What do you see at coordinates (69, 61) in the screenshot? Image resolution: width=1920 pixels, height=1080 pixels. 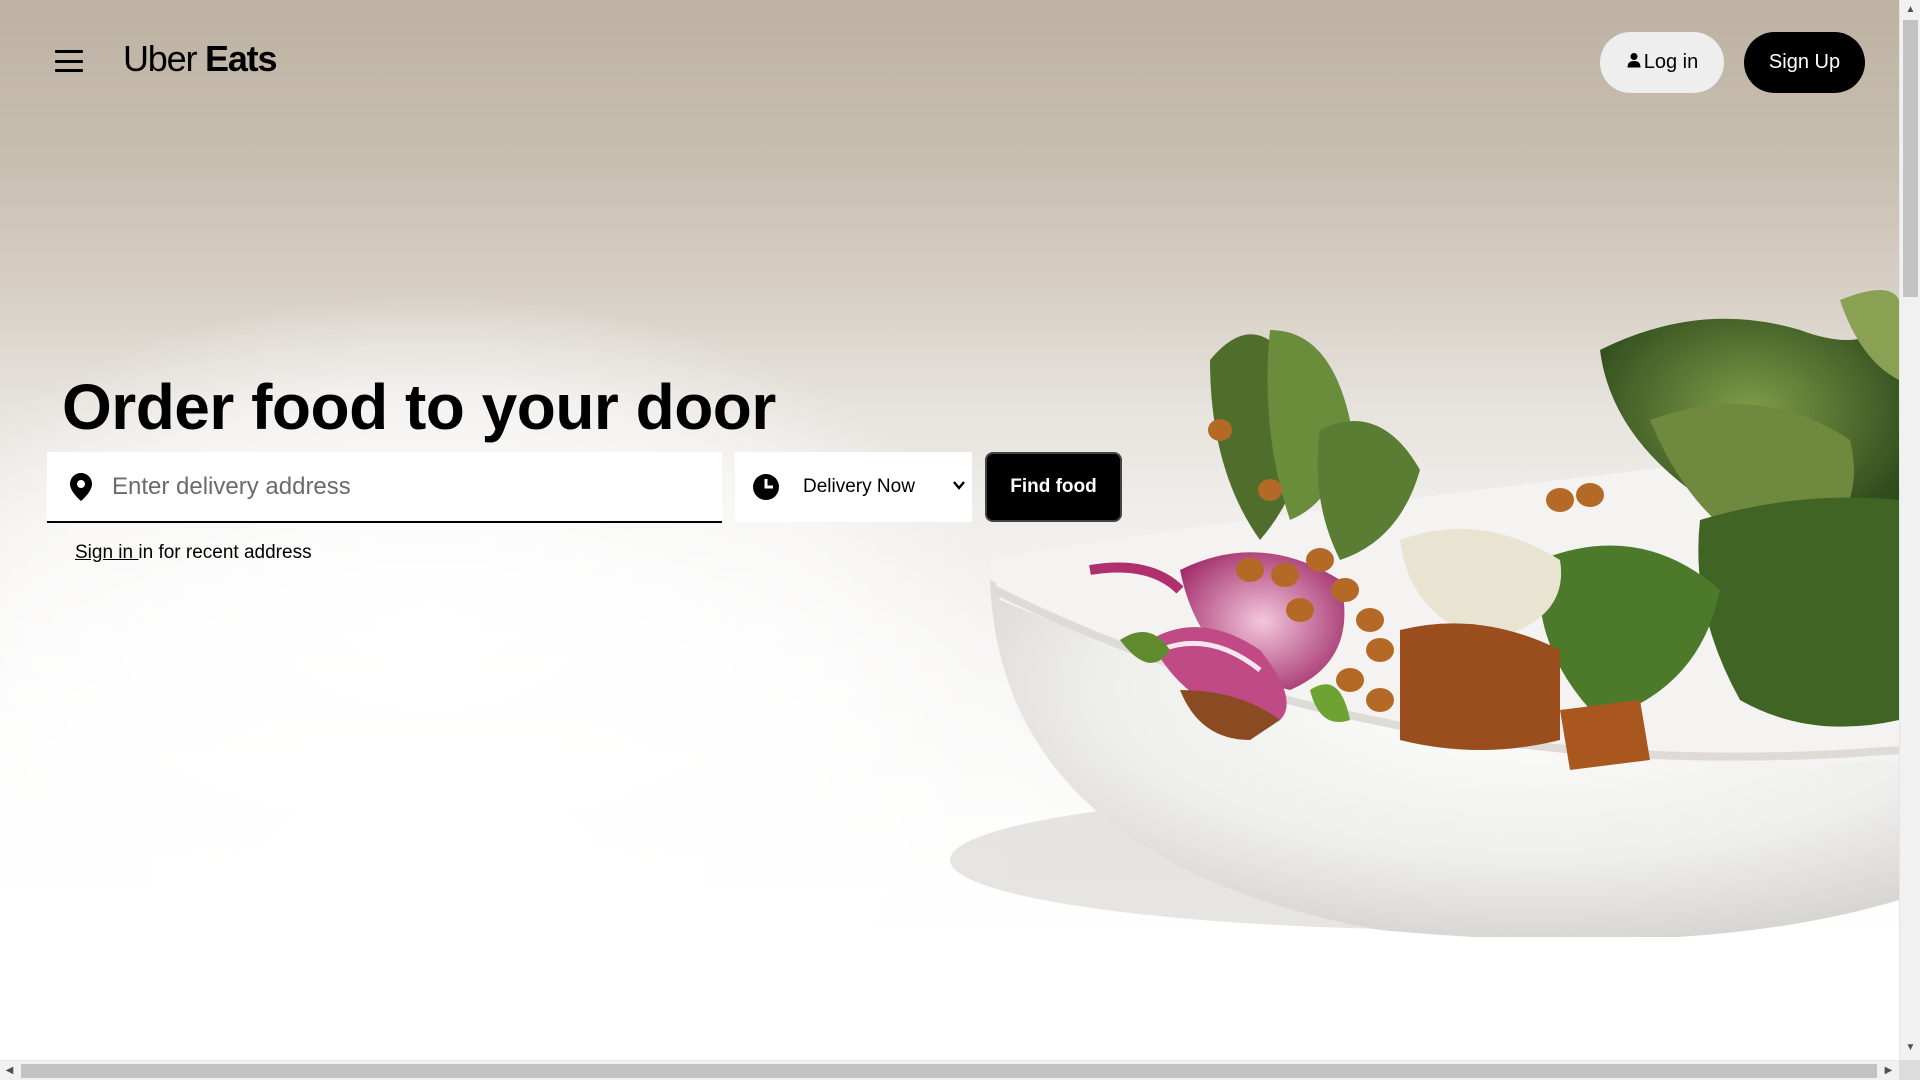 I see `hamburger-menu-icon` at bounding box center [69, 61].